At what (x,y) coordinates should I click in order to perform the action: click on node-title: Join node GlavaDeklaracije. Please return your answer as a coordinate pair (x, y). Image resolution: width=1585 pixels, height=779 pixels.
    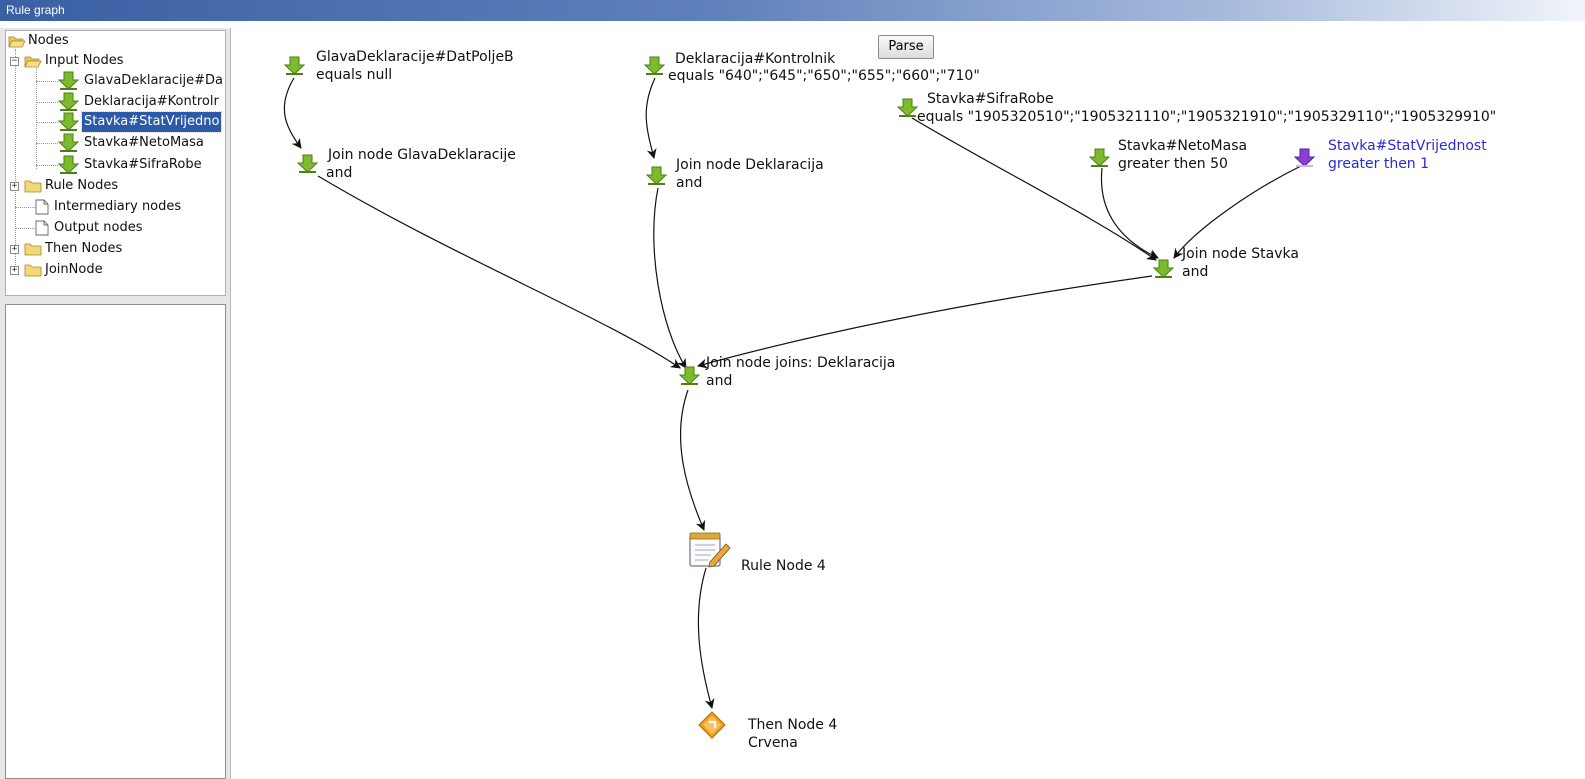
    Looking at the image, I should click on (422, 155).